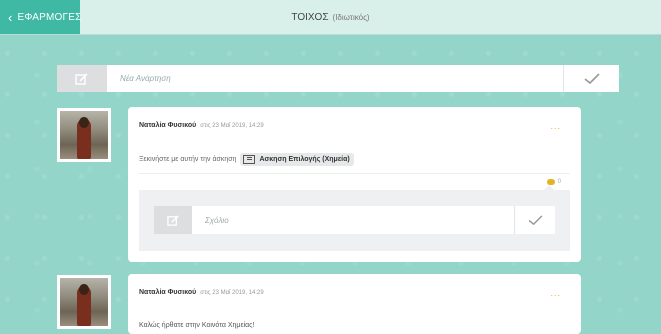 Image resolution: width=661 pixels, height=334 pixels. What do you see at coordinates (549, 187) in the screenshot?
I see `comment-area-notch` at bounding box center [549, 187].